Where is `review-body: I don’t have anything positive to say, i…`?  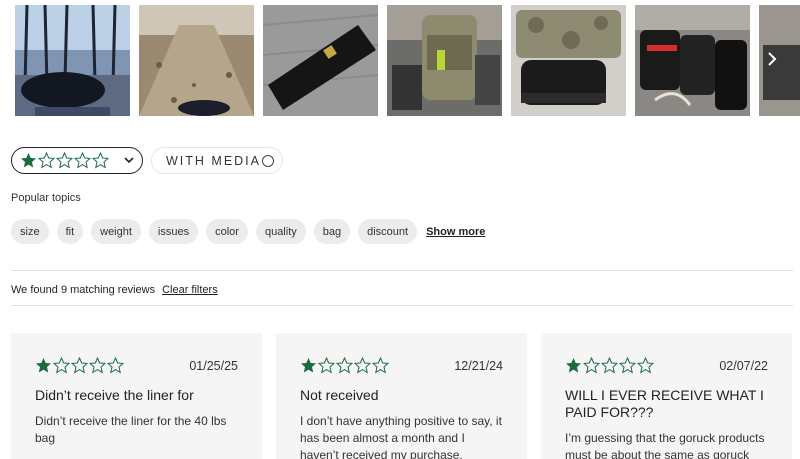 review-body: I don’t have anything positive to say, i… is located at coordinates (401, 436).